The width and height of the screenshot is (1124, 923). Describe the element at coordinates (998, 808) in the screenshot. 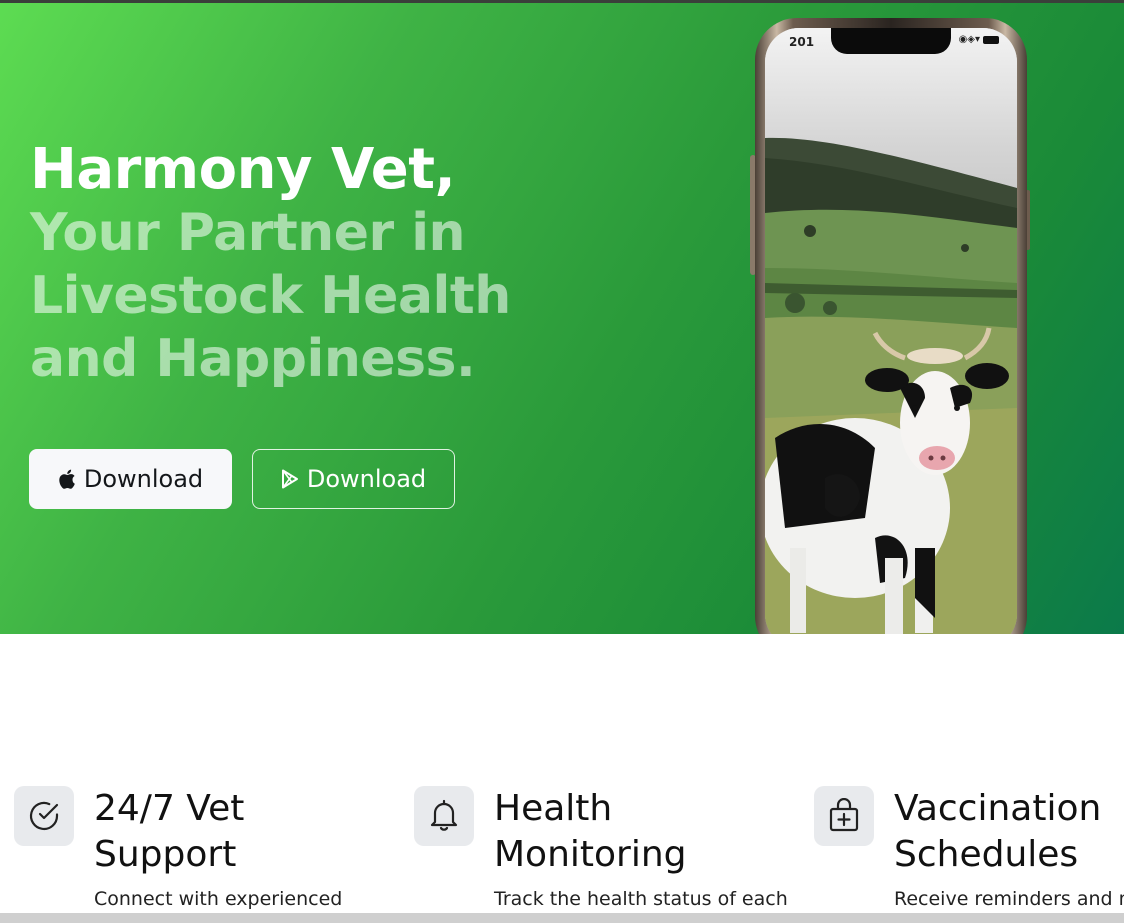

I see `feature-title-line: Vaccination` at that location.